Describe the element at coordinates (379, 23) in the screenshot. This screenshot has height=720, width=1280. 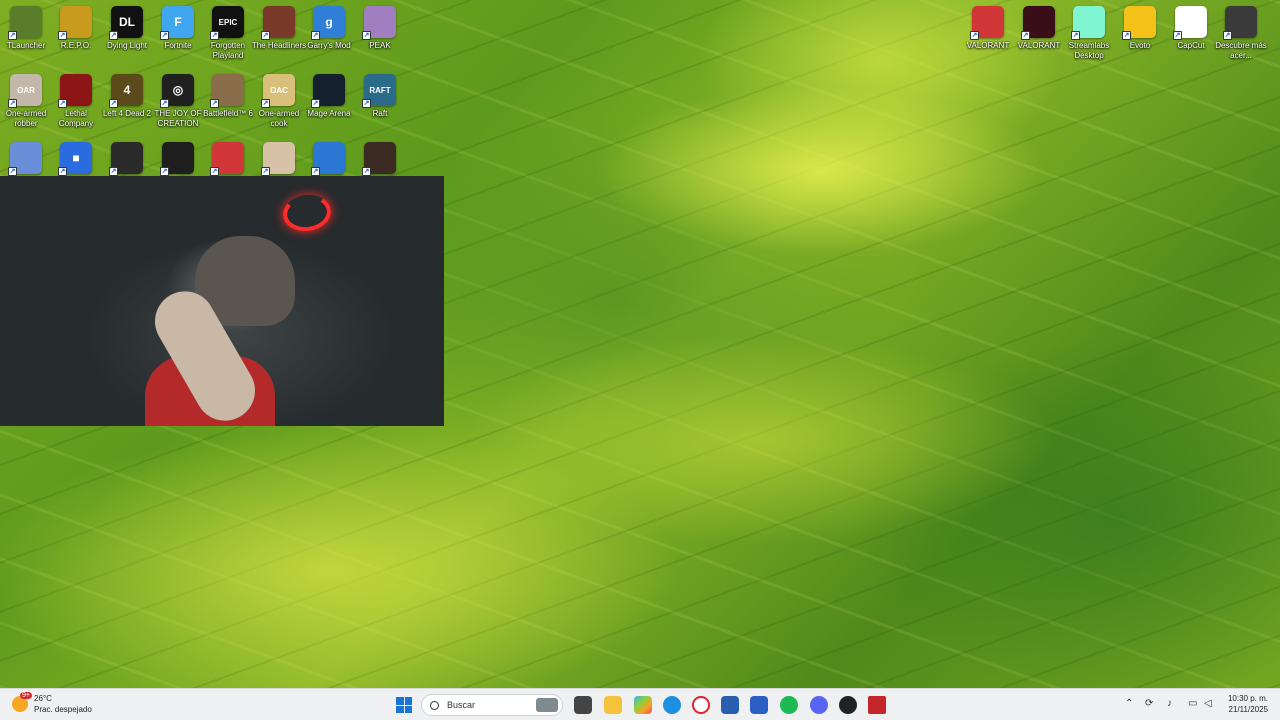
I see `peak-icon: ↗` at that location.